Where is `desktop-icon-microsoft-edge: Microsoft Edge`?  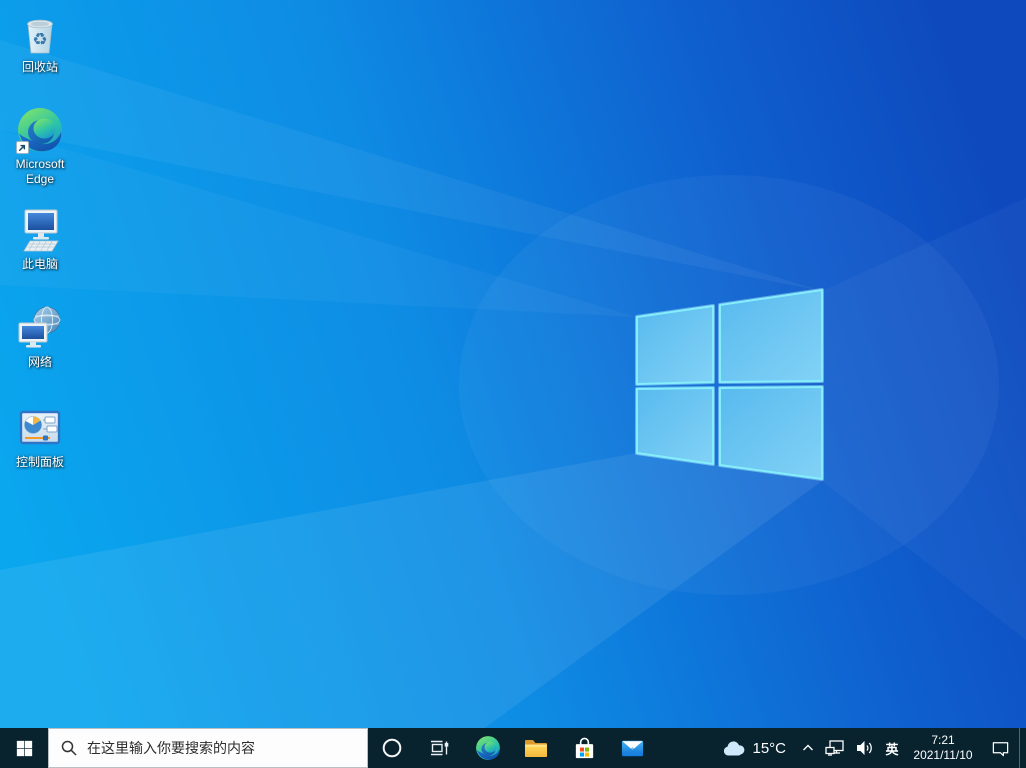 desktop-icon-microsoft-edge: Microsoft Edge is located at coordinates (40, 146).